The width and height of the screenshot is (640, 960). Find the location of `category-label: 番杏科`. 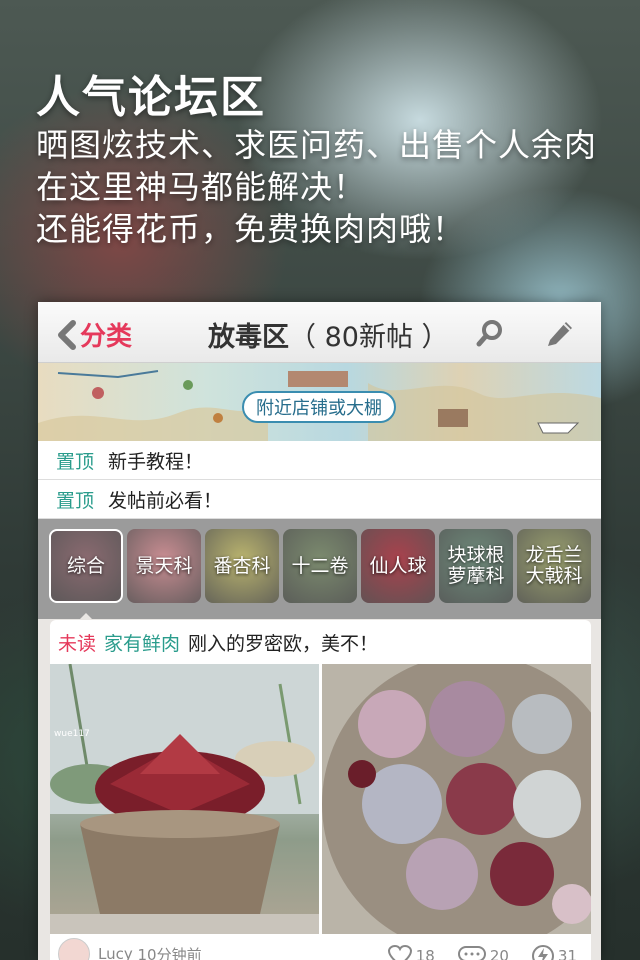

category-label: 番杏科 is located at coordinates (242, 565).